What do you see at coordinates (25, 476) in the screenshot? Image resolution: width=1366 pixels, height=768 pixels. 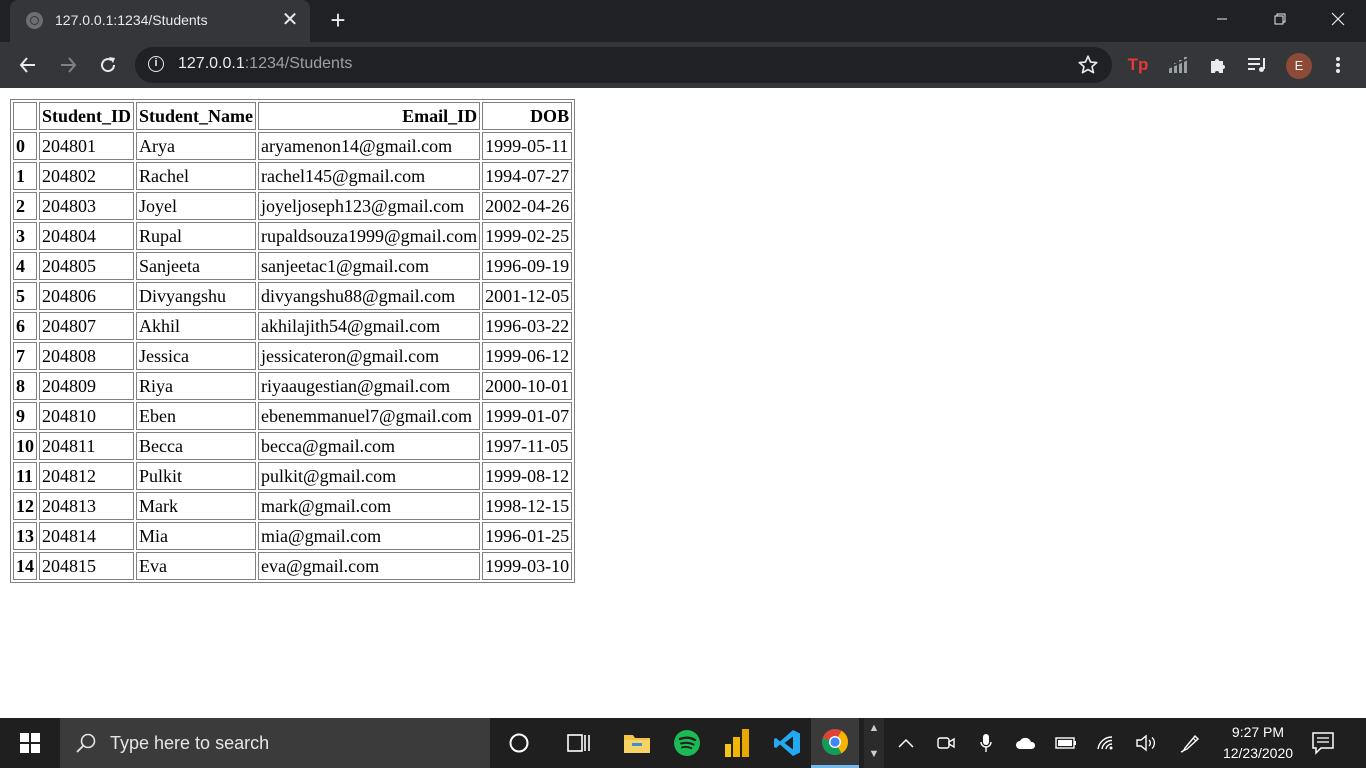 I see `row-index: 11` at bounding box center [25, 476].